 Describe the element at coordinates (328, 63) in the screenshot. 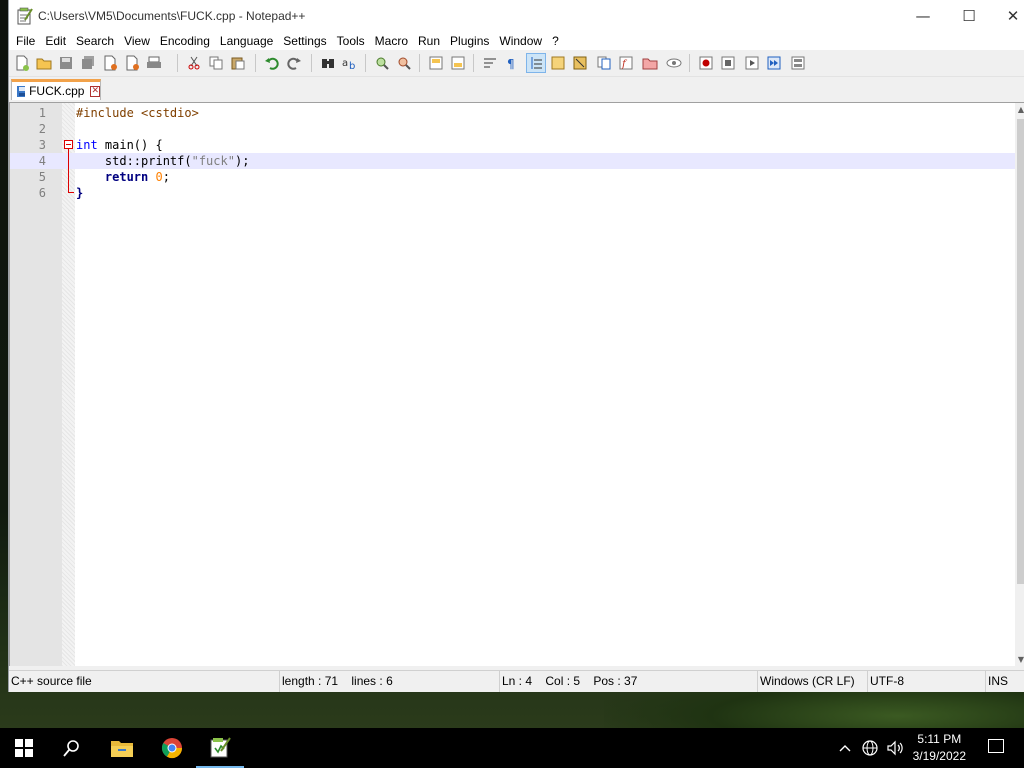

I see `find-button` at that location.